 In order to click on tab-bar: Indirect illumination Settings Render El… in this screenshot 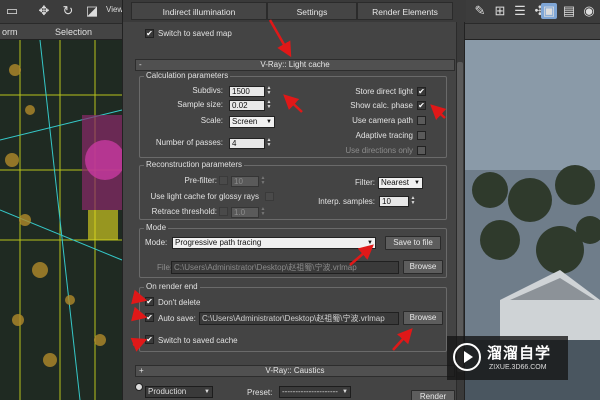, I will do `click(294, 11)`.